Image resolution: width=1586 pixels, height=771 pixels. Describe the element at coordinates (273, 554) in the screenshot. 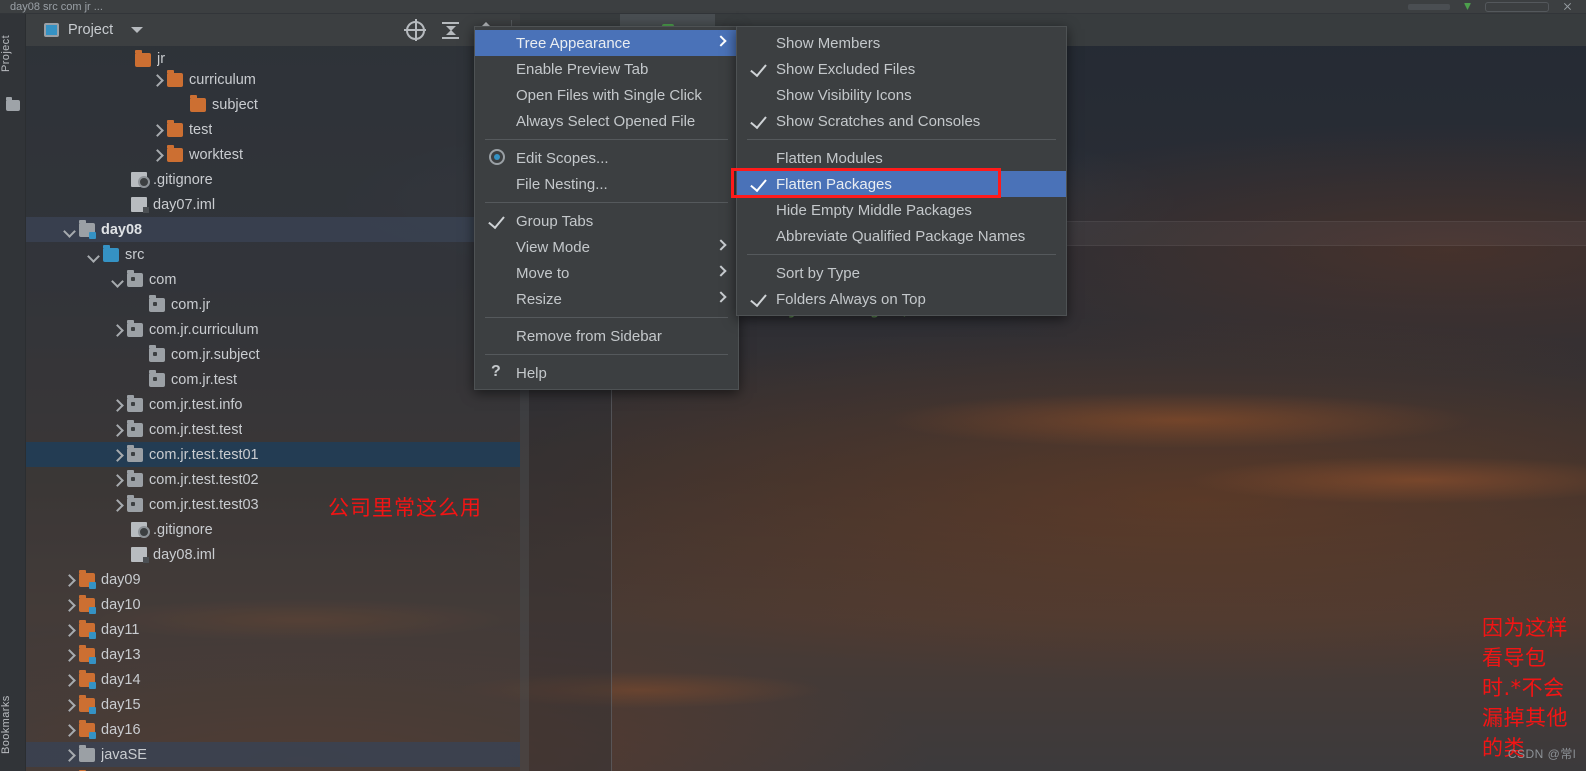

I see `tree-row: day08.iml` at that location.